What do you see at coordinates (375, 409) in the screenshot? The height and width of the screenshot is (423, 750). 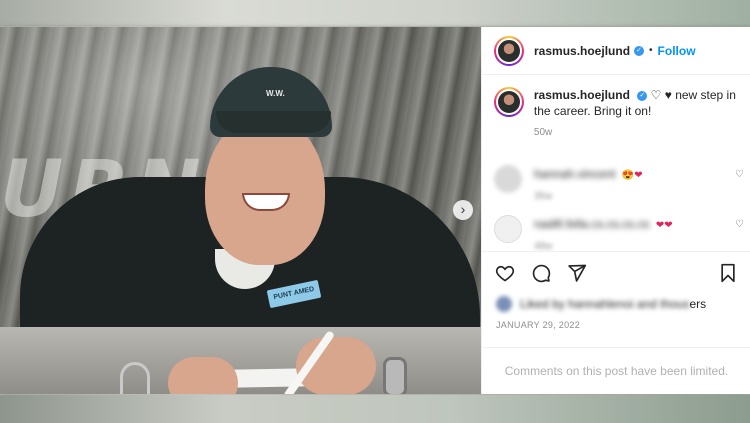 I see `background-frame-bottom` at bounding box center [375, 409].